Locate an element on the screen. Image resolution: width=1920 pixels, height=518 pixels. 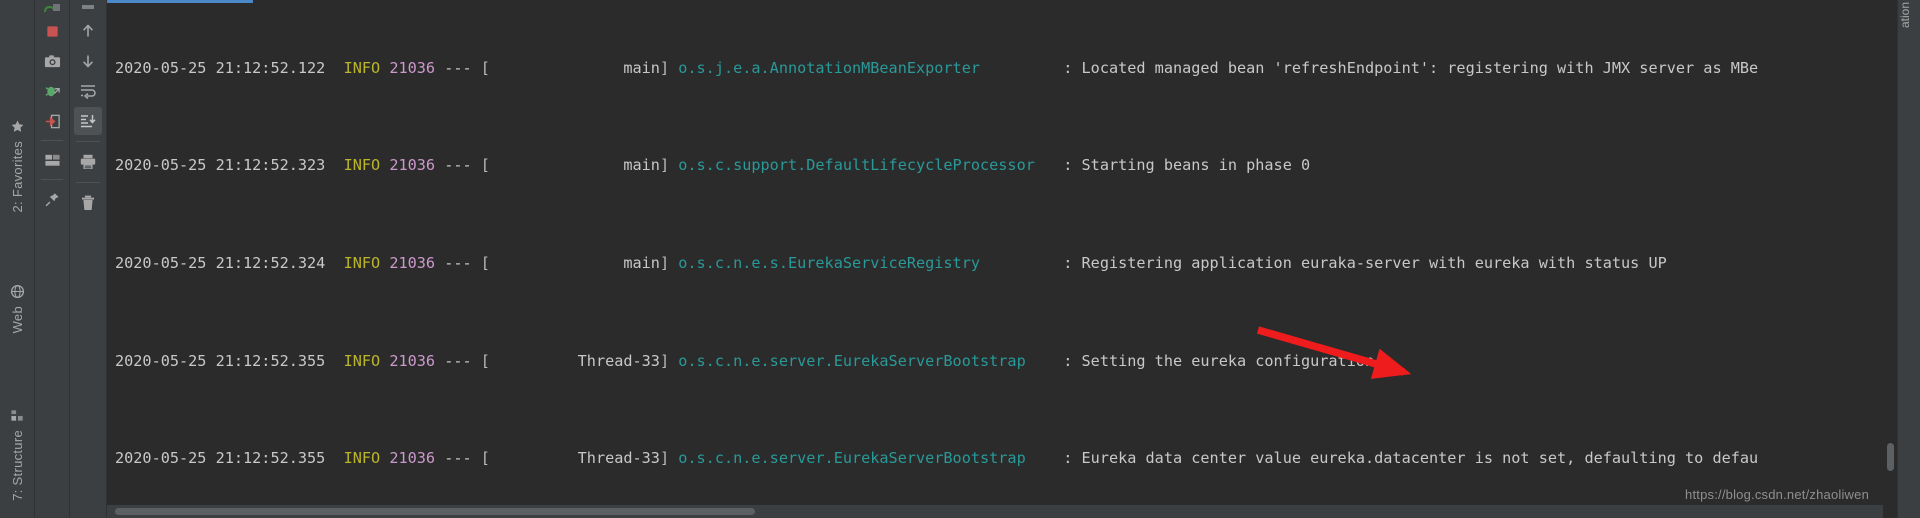
horizontal-scrollbar is located at coordinates (995, 511).